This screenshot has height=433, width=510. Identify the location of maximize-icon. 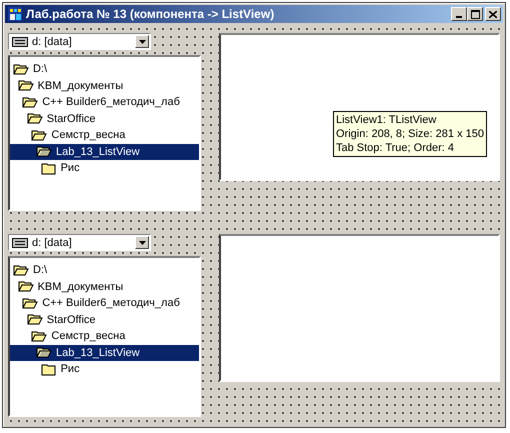
(475, 14).